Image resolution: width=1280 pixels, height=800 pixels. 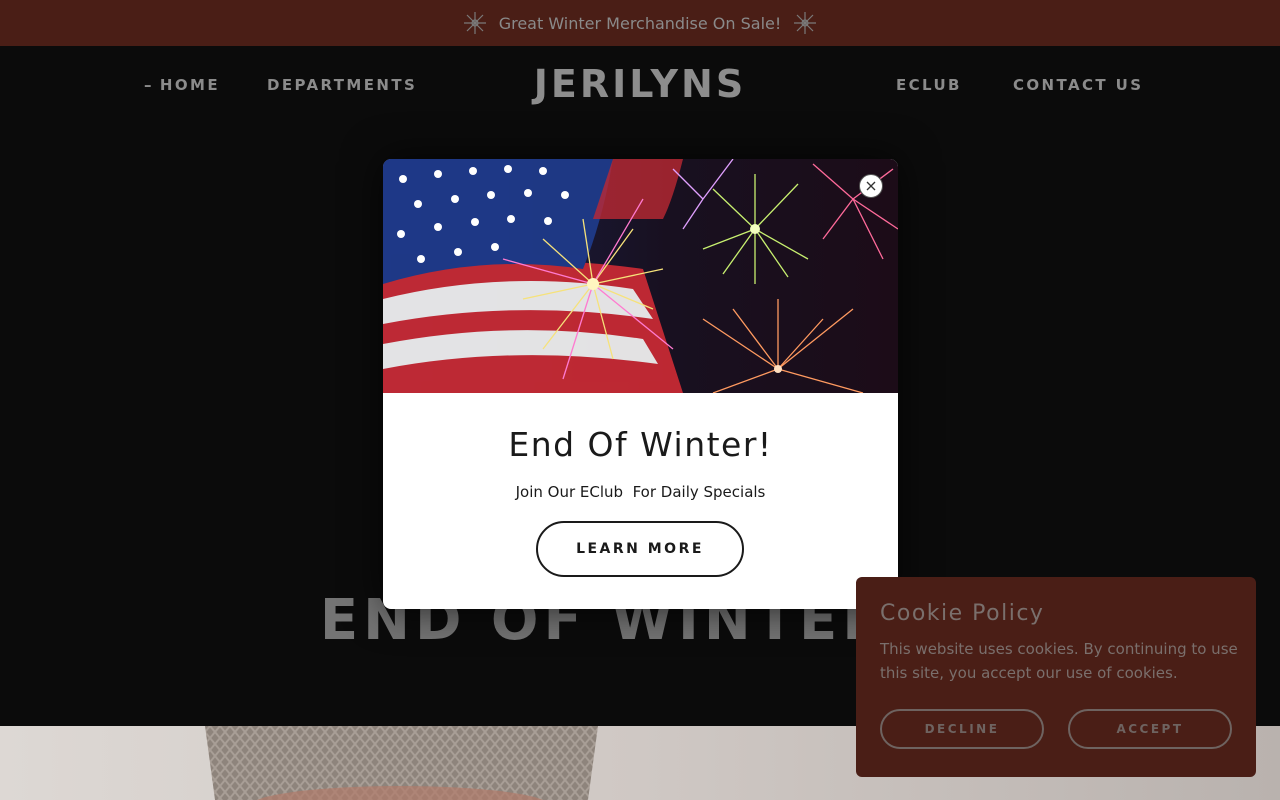 What do you see at coordinates (962, 613) in the screenshot?
I see `cookie-title: Cookie Policy` at bounding box center [962, 613].